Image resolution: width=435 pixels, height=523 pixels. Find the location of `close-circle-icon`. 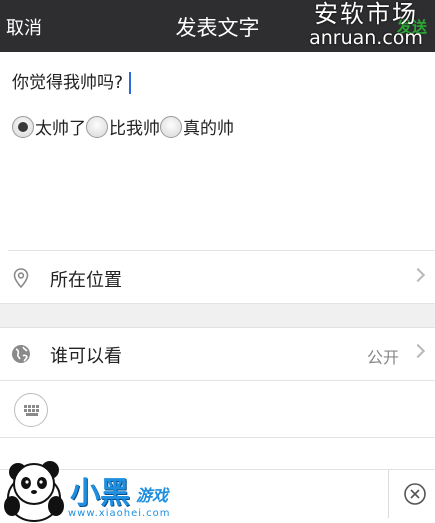

close-circle-icon is located at coordinates (415, 494).